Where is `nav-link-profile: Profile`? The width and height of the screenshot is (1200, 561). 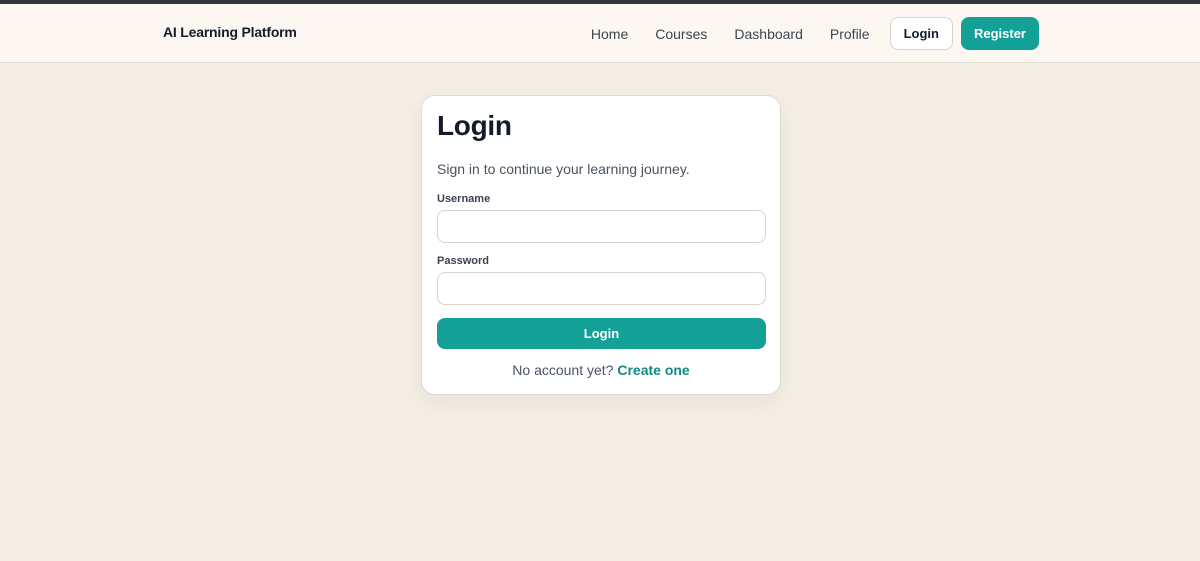 nav-link-profile: Profile is located at coordinates (850, 34).